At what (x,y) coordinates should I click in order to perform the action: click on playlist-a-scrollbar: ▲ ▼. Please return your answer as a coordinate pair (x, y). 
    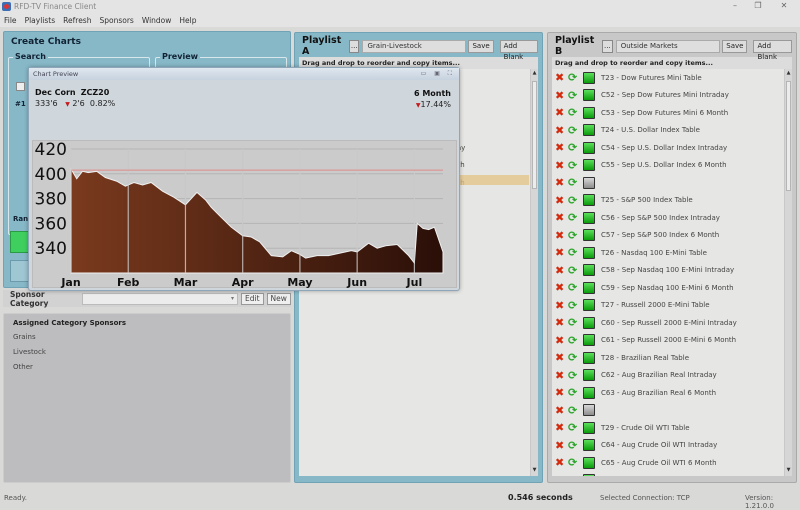
    Looking at the image, I should click on (534, 272).